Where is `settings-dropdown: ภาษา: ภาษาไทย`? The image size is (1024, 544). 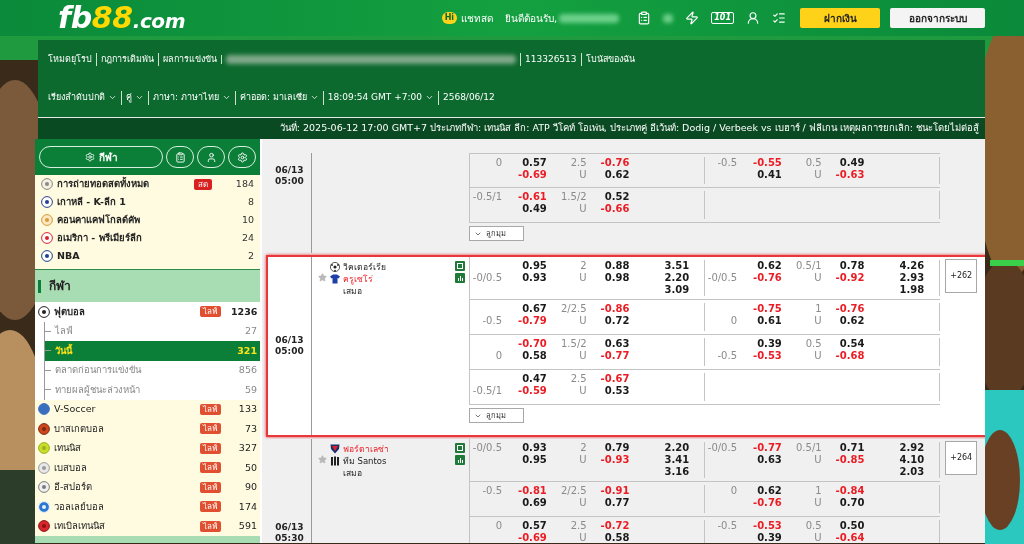
settings-dropdown: ภาษา: ภาษาไทย is located at coordinates (191, 98).